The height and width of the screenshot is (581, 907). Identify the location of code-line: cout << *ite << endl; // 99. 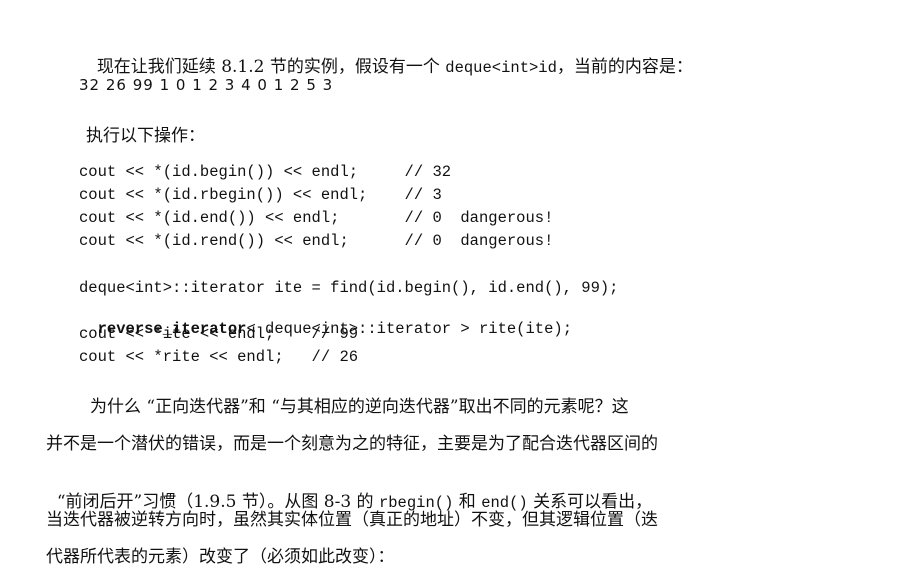
(219, 334).